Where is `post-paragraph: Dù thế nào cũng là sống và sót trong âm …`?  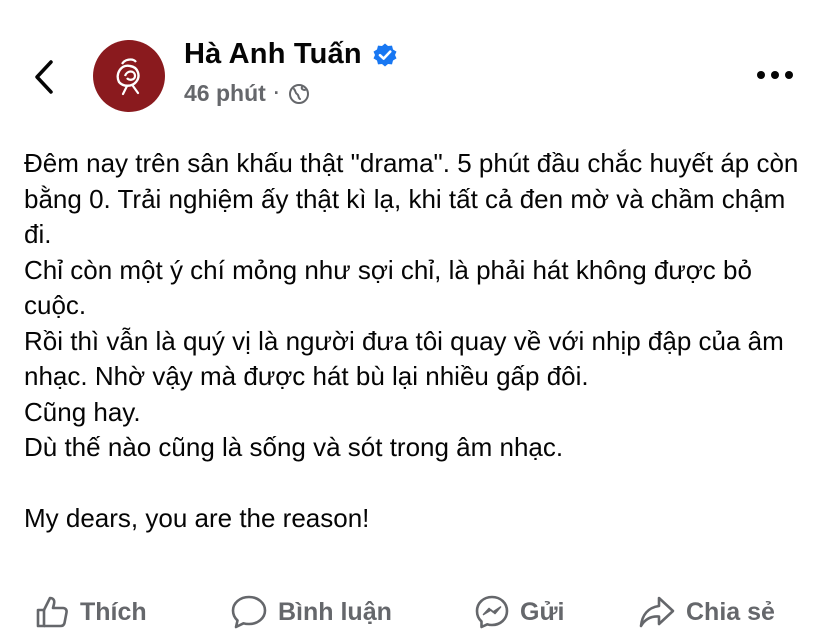
post-paragraph: Dù thế nào cũng là sống và sót trong âm … is located at coordinates (294, 447).